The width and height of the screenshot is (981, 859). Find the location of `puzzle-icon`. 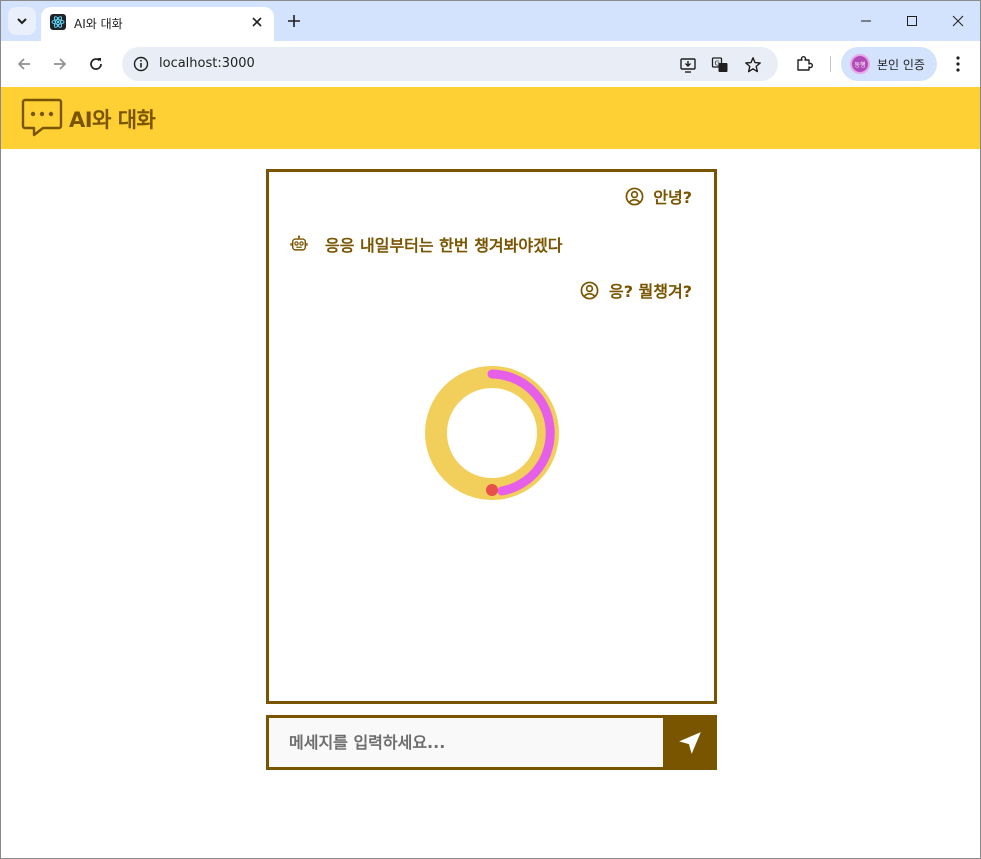

puzzle-icon is located at coordinates (805, 63).